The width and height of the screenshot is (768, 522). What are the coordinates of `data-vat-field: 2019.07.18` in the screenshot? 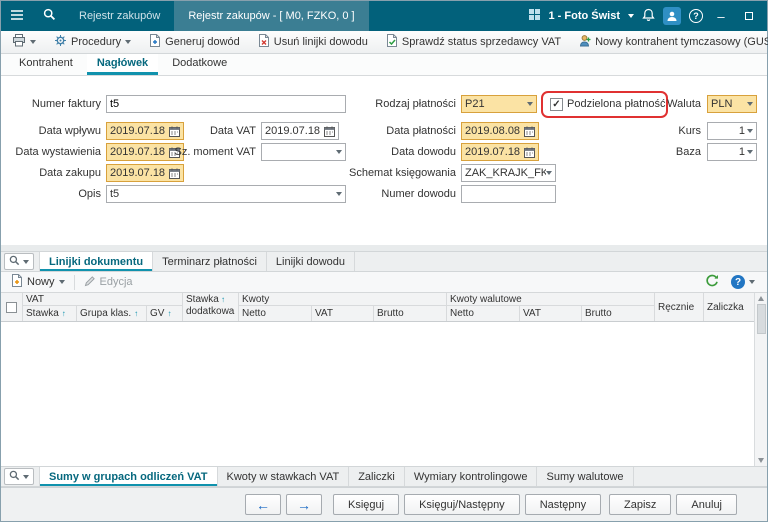 It's located at (300, 131).